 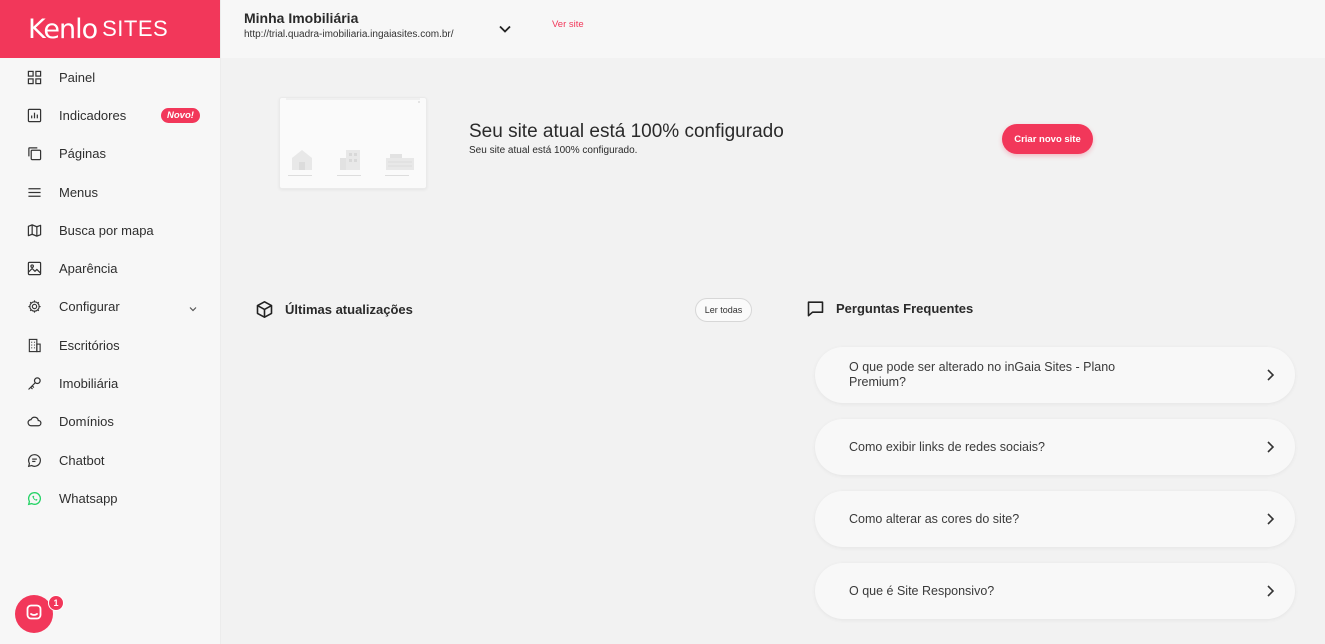 What do you see at coordinates (63, 29) in the screenshot?
I see `logo-brand: Kenlo` at bounding box center [63, 29].